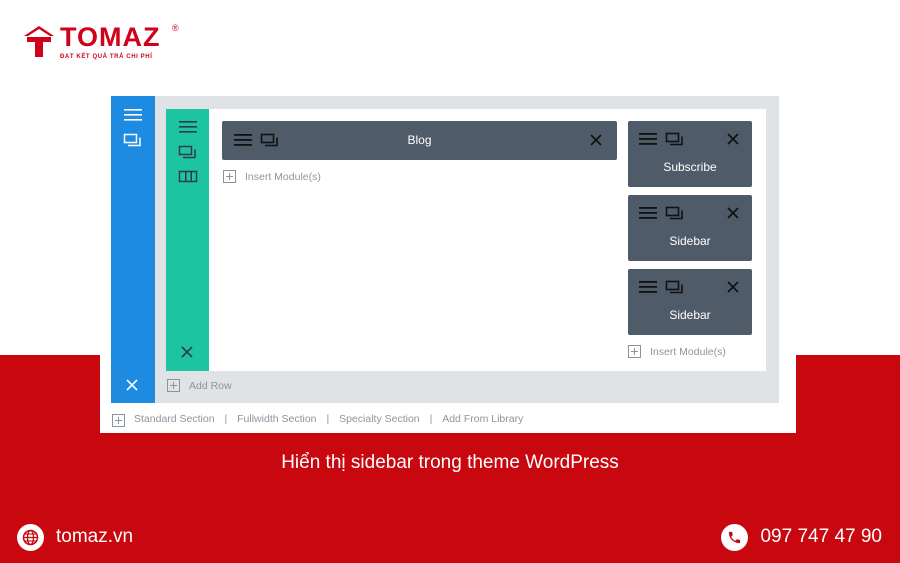 The height and width of the screenshot is (563, 900). What do you see at coordinates (175, 28) in the screenshot?
I see `registered-mark: ®` at bounding box center [175, 28].